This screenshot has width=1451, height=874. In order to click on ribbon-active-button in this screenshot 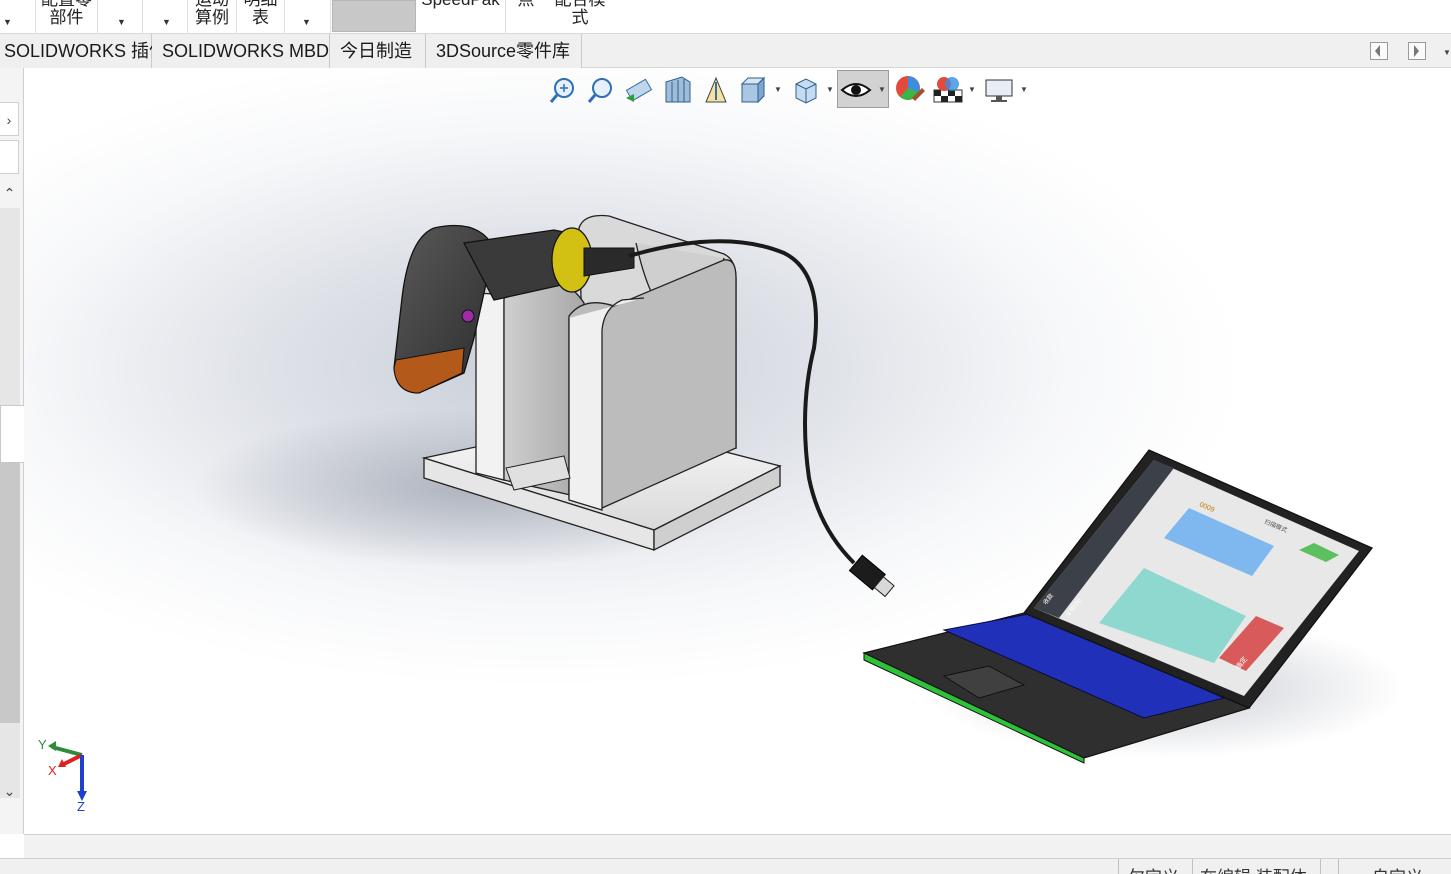, I will do `click(374, 16)`.